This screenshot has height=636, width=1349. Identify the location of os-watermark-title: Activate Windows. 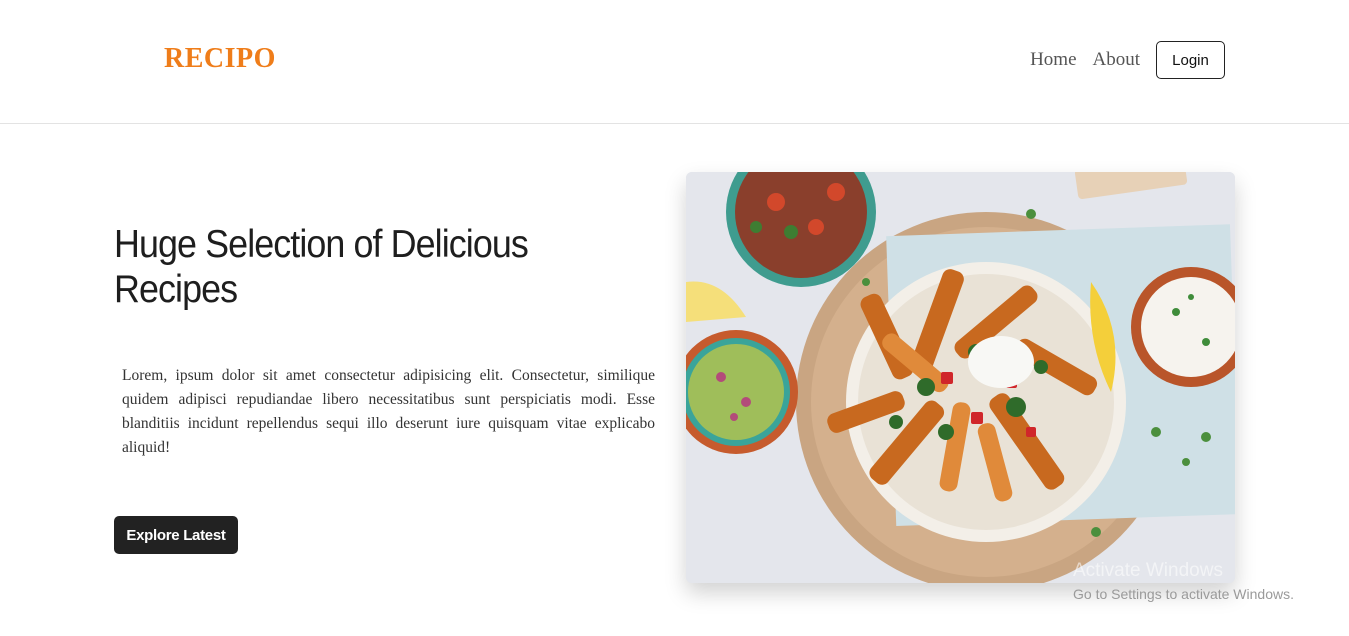
(1148, 570).